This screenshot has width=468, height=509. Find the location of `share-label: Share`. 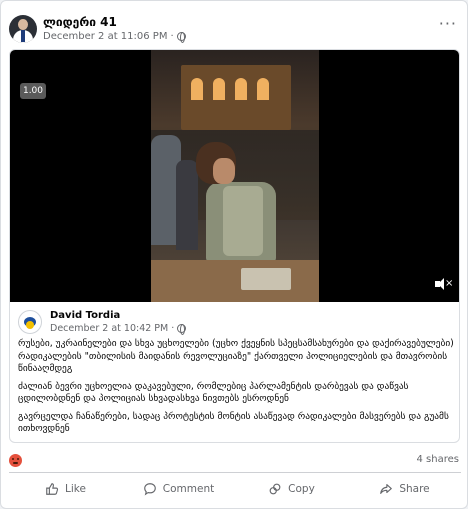

share-label: Share is located at coordinates (414, 489).